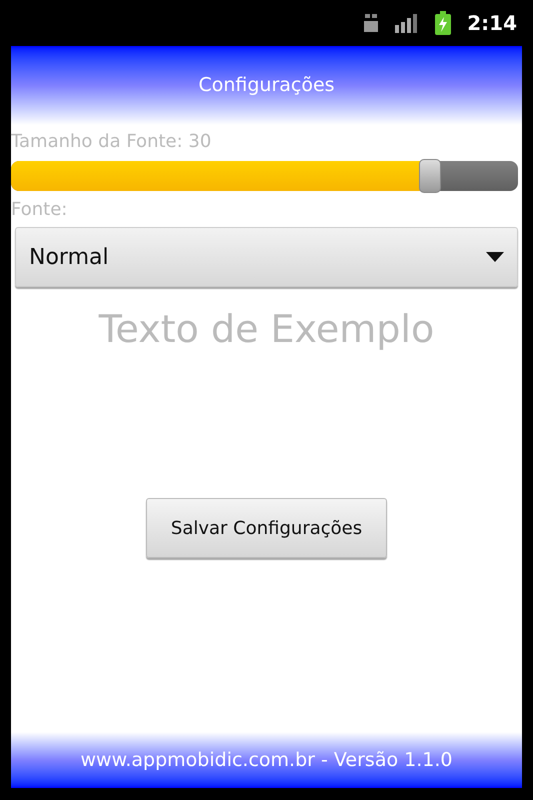 This screenshot has width=533, height=800. Describe the element at coordinates (407, 23) in the screenshot. I see `signal-icon` at that location.